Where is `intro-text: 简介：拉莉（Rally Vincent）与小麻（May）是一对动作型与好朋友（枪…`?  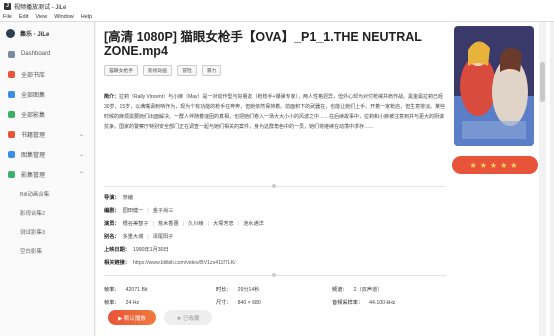 intro-text: 简介：拉莉（Rally Vincent）与小麻（May）是一对动作型与好朋友（枪… is located at coordinates (275, 112).